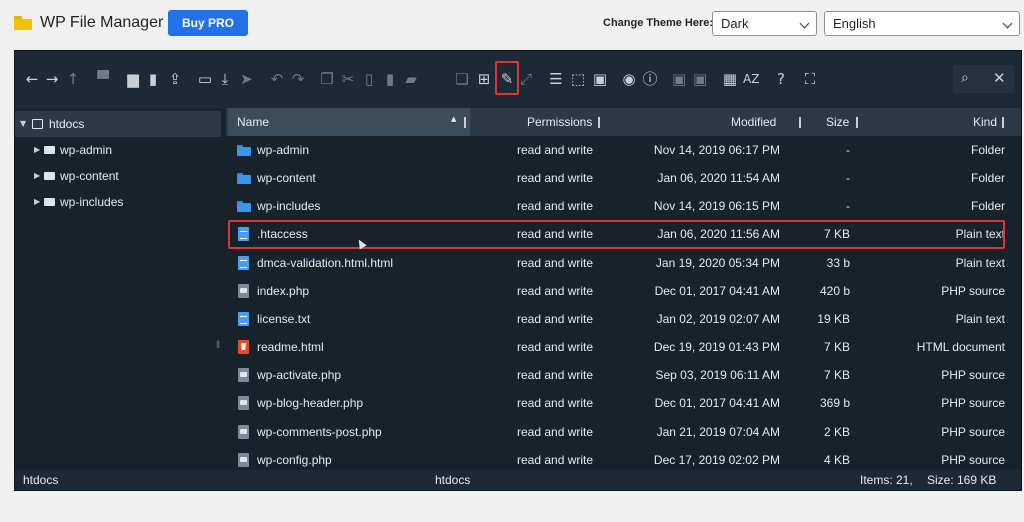 This screenshot has height=522, width=1024. Describe the element at coordinates (961, 347) in the screenshot. I see `file-kind: HTML document` at that location.